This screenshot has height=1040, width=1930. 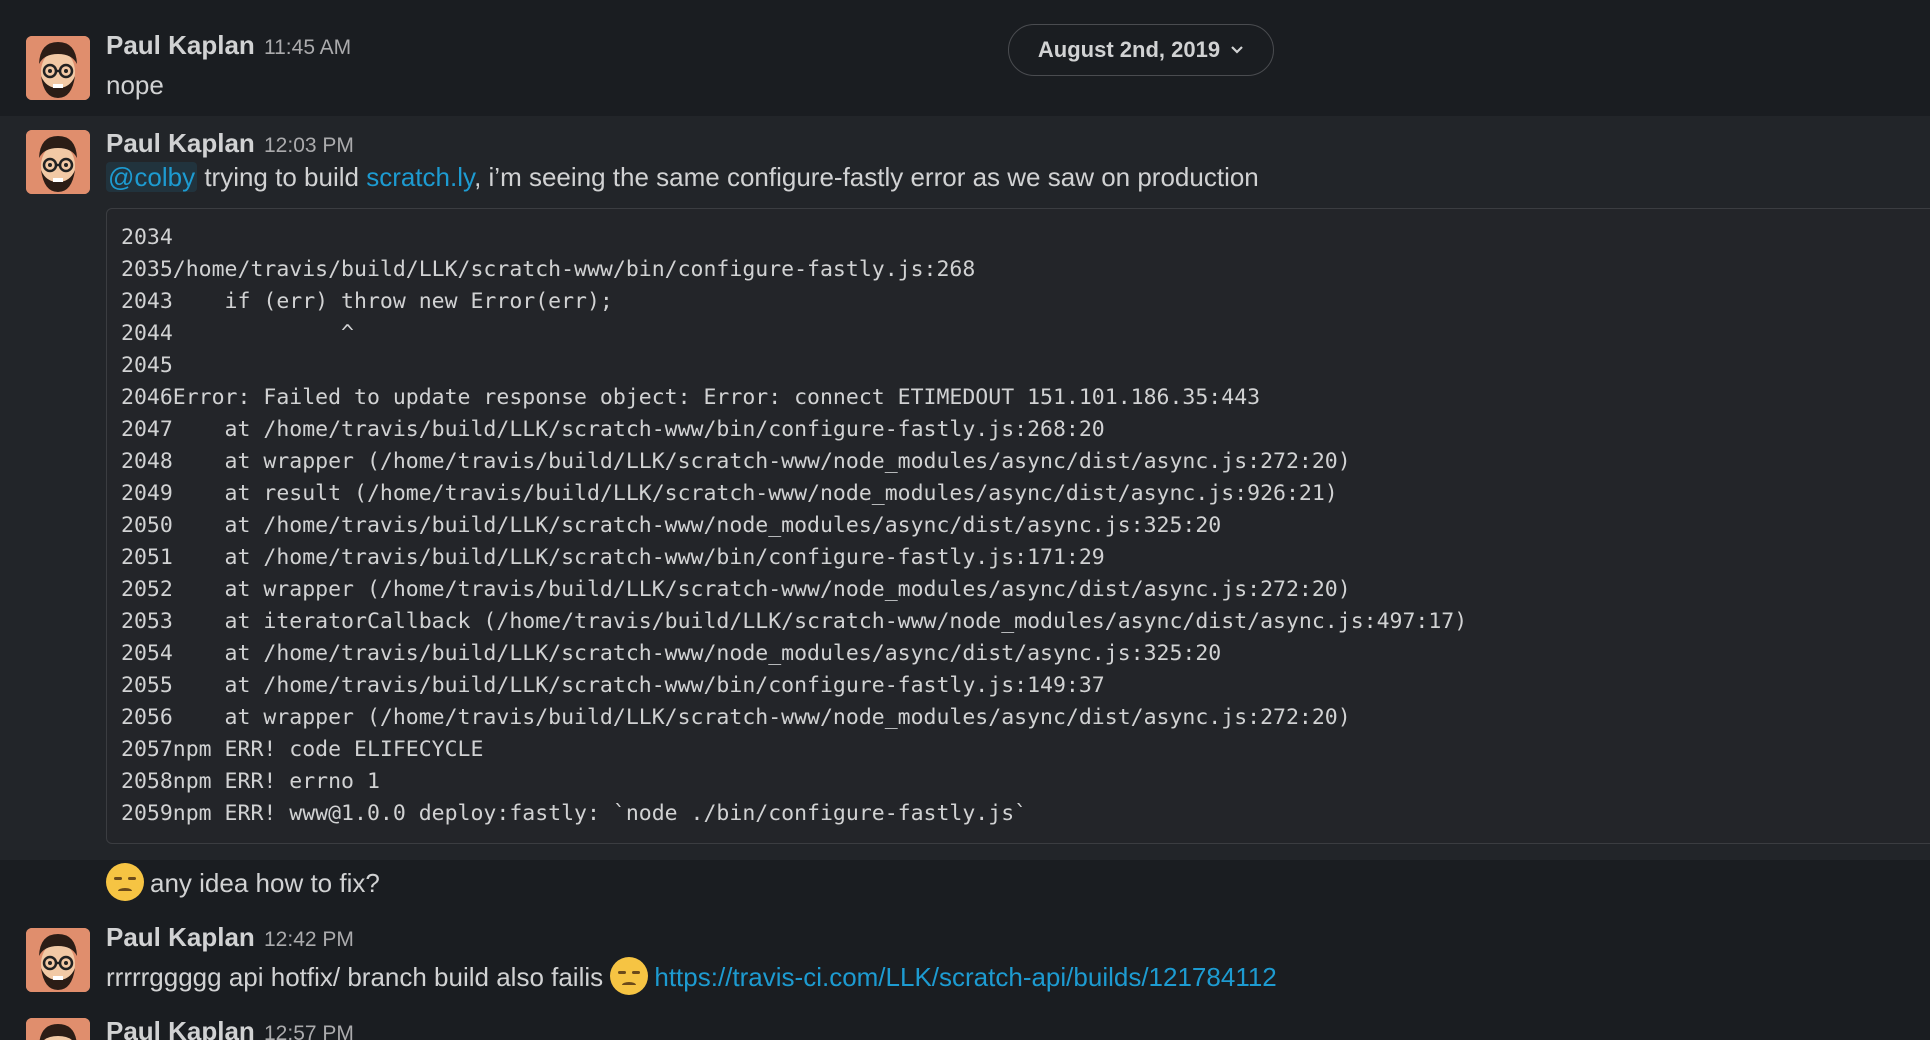 What do you see at coordinates (965, 58) in the screenshot?
I see `message: Paul Kaplan 11:45 AM nope` at bounding box center [965, 58].